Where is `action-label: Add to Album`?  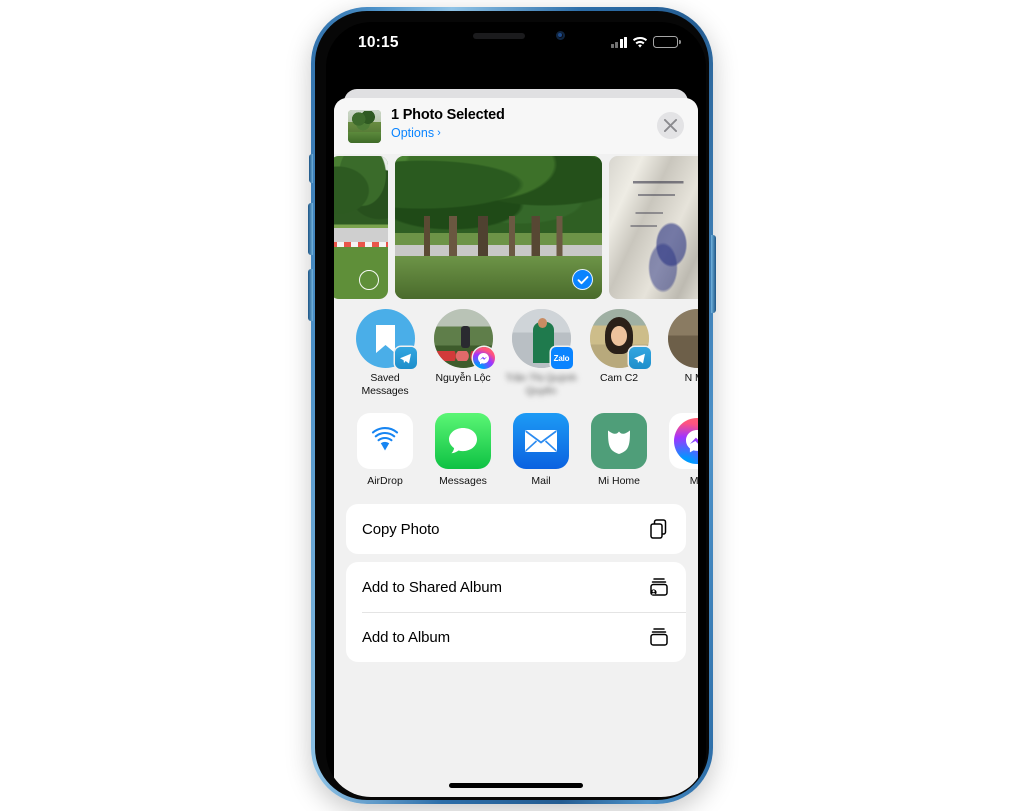
action-label: Add to Album is located at coordinates (406, 637).